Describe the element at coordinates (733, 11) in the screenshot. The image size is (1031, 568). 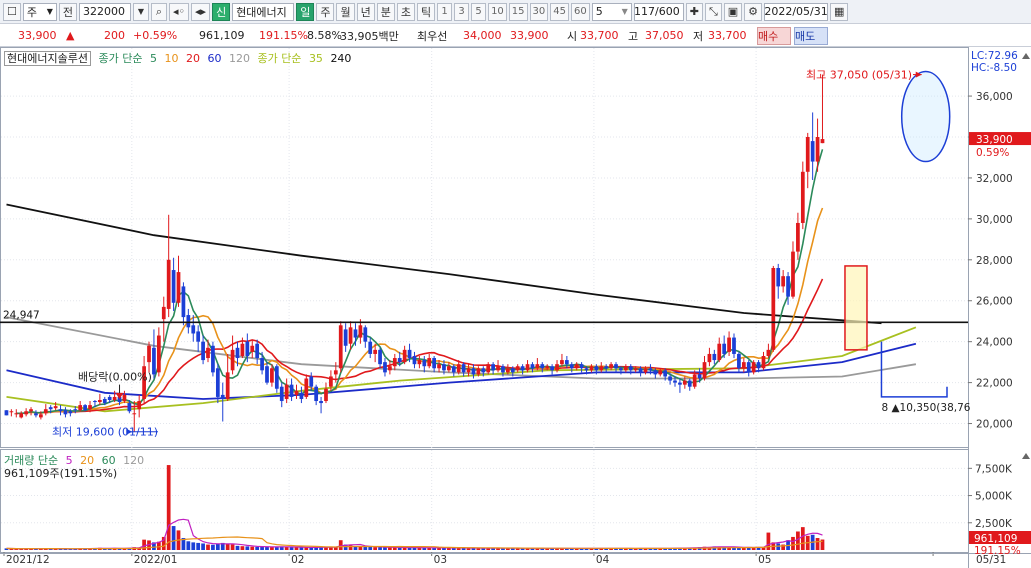
I see `save-icon: ▣` at that location.